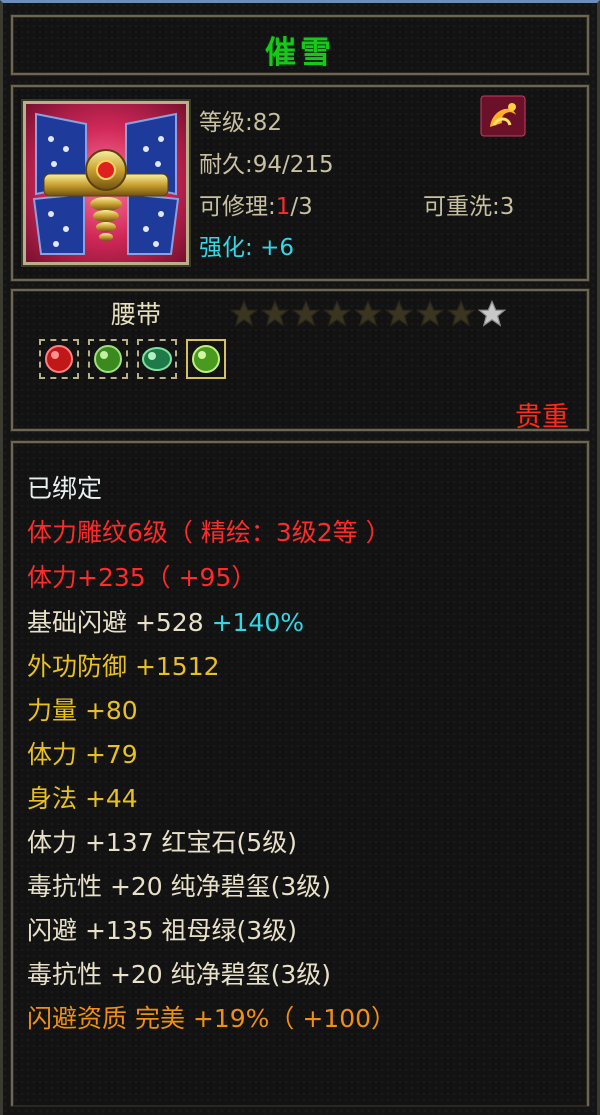  Describe the element at coordinates (253, 622) in the screenshot. I see `dodge-base-pct: +140%` at that location.